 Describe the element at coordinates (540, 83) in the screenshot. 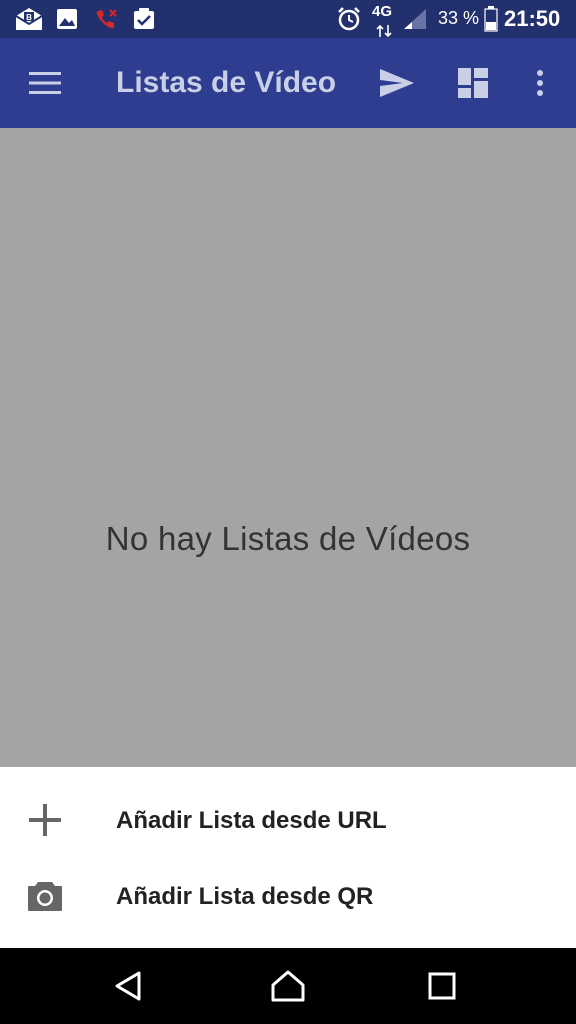

I see `more-vert-icon` at that location.